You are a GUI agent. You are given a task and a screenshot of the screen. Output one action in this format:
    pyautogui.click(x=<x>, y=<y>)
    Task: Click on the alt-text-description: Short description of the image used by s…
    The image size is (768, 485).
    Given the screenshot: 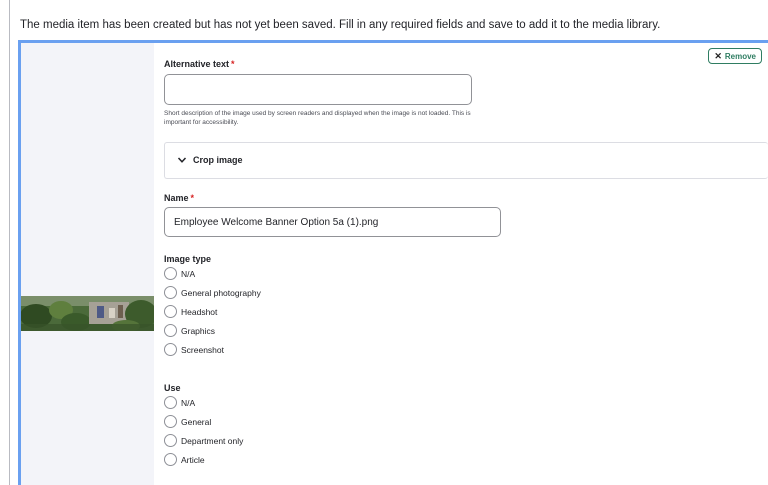 What is the action you would take?
    pyautogui.click(x=317, y=118)
    